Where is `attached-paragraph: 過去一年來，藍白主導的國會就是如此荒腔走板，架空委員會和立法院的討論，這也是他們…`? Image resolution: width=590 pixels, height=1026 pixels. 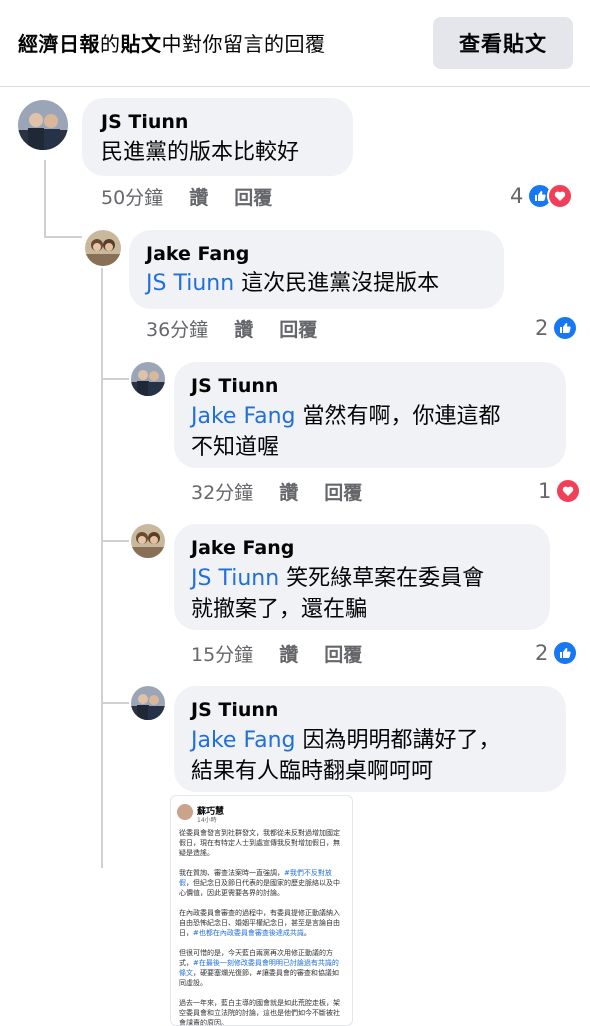
attached-paragraph: 過去一年來，藍白主導的國會就是如此荒腔走板，架空委員會和立法院的討論，這也是他們… is located at coordinates (262, 1012).